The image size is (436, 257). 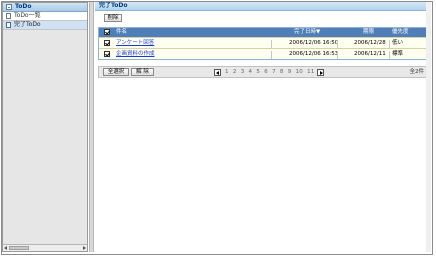 What do you see at coordinates (271, 72) in the screenshot?
I see `page-numbers: 1 2 3 4 5 6 7 8 9 10 11` at bounding box center [271, 72].